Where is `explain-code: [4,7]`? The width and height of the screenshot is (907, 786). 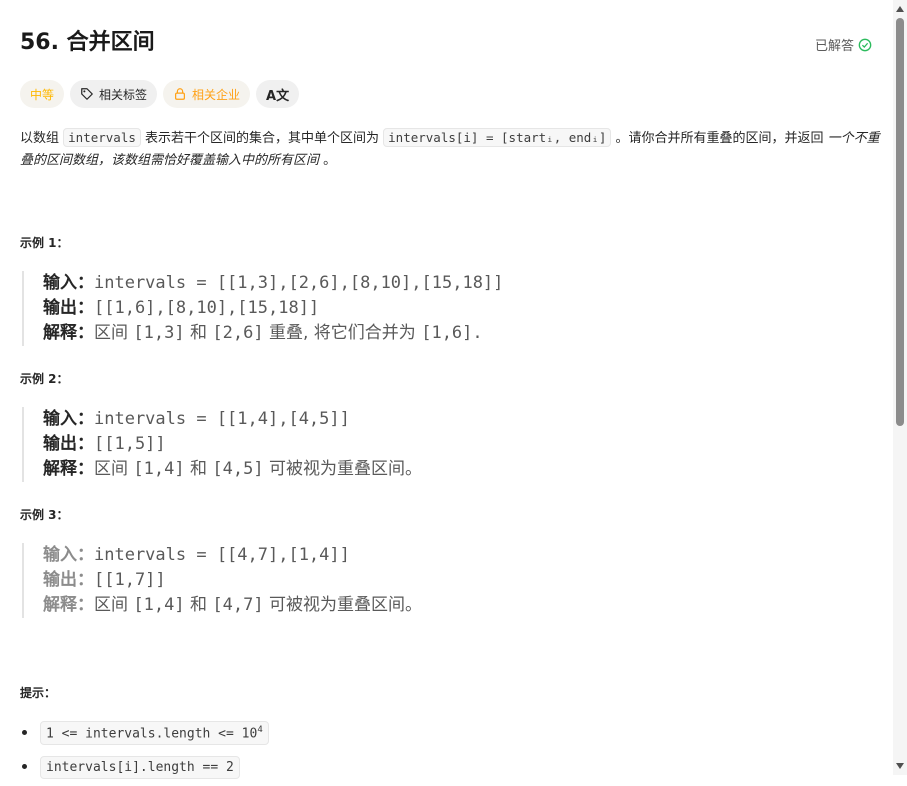 explain-code: [4,7] is located at coordinates (238, 605).